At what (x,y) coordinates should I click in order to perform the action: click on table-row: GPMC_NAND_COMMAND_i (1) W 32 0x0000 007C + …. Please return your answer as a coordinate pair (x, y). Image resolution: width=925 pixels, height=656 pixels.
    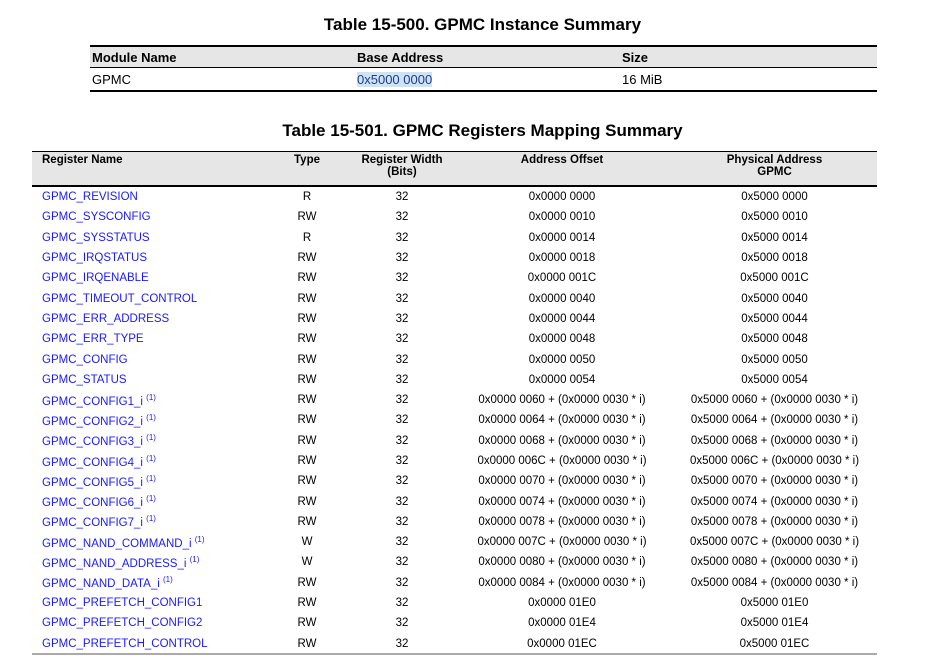
    Looking at the image, I should click on (454, 542).